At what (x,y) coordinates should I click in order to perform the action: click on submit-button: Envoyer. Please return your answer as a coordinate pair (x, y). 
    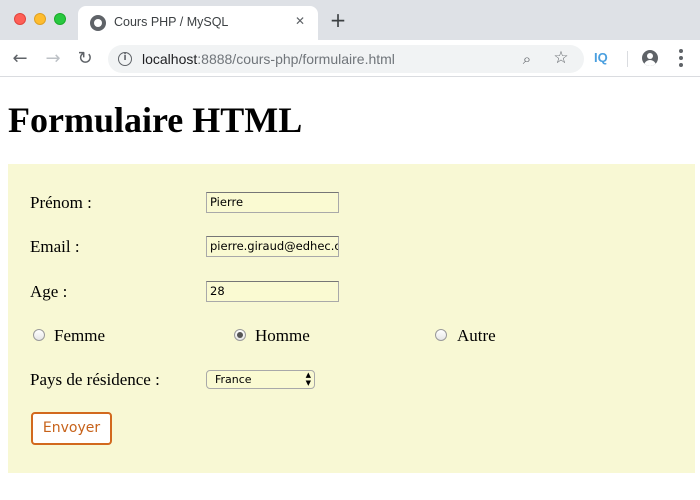
    Looking at the image, I should click on (71, 428).